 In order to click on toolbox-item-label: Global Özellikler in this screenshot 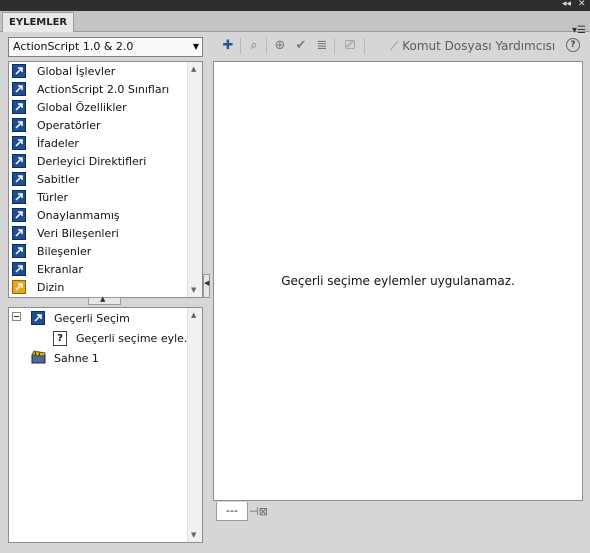, I will do `click(82, 107)`.